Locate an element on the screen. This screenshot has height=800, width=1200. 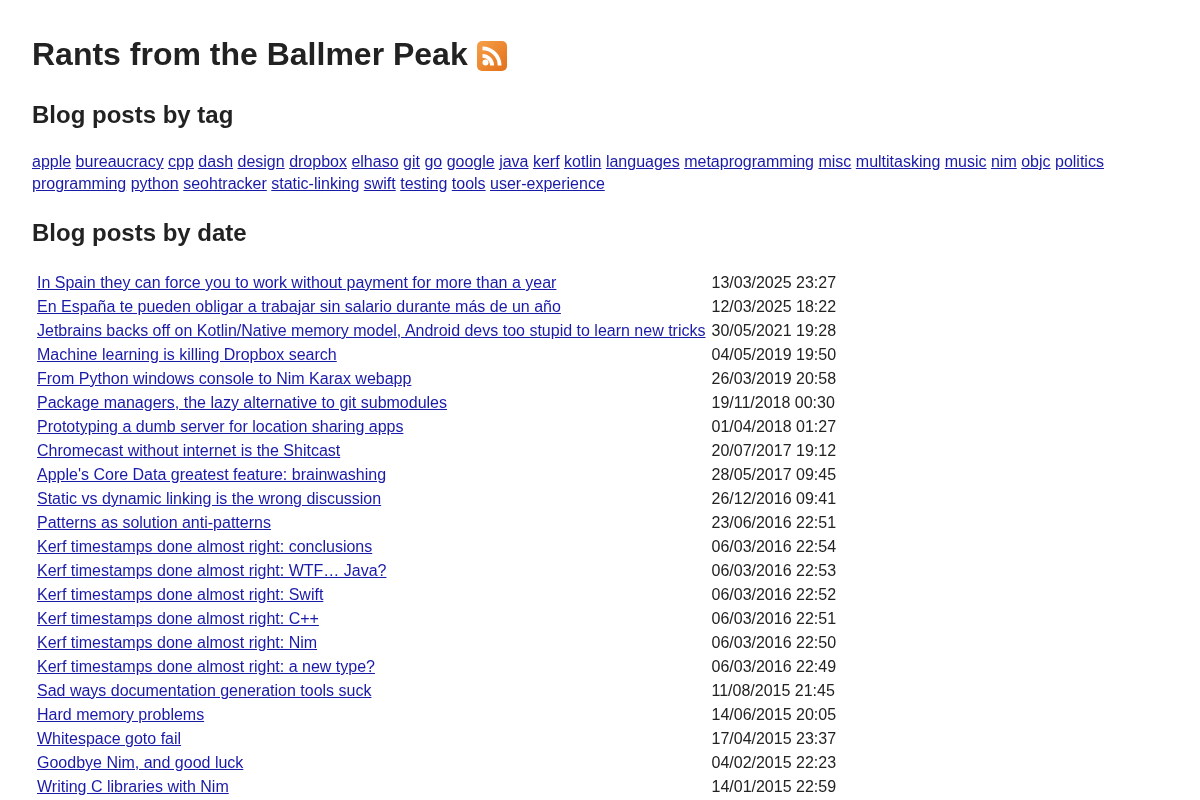
post-date: 06/03/2016 22:50 is located at coordinates (774, 642).